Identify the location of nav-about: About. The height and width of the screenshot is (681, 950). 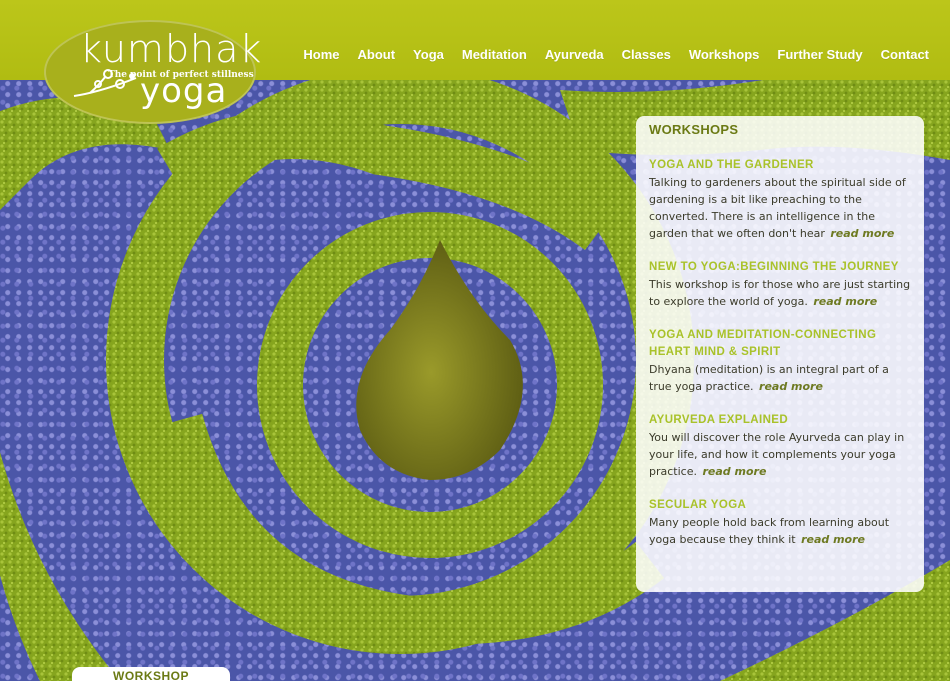
(377, 54).